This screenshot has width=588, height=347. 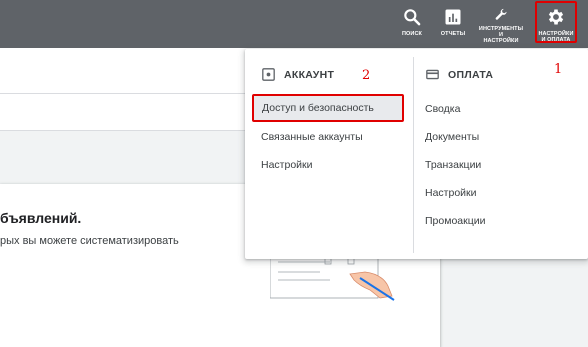 I want to click on credit-card-icon, so click(x=432, y=74).